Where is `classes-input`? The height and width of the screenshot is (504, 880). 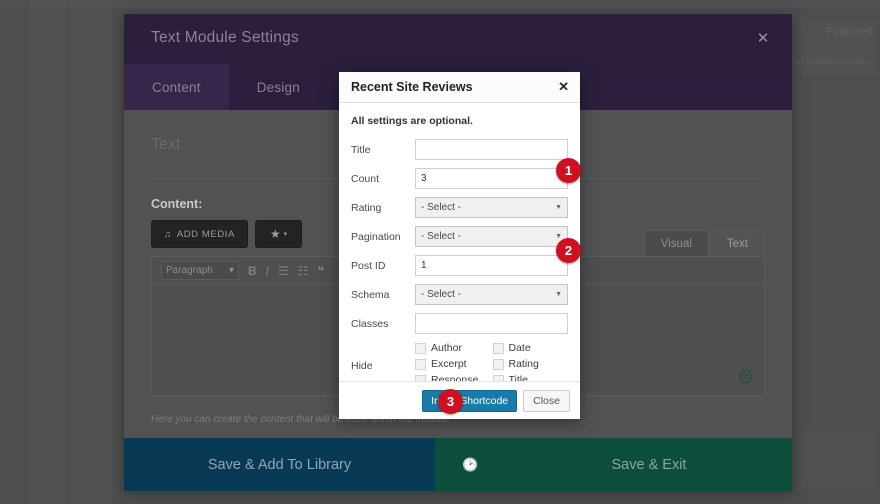 classes-input is located at coordinates (491, 323).